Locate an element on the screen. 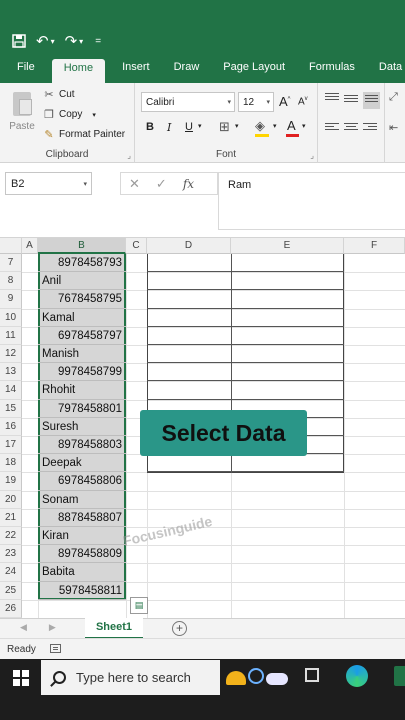  cell-b: Babita is located at coordinates (82, 572).